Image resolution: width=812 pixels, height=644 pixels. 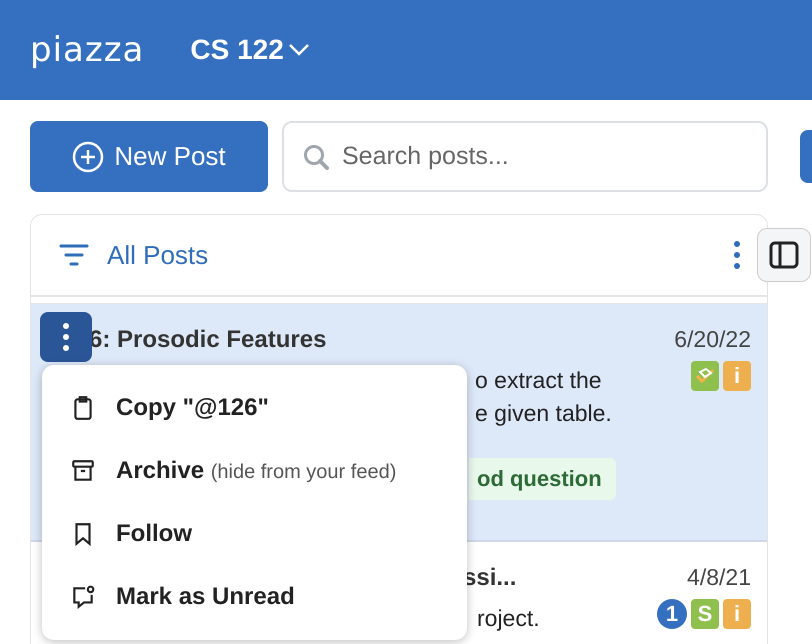 What do you see at coordinates (719, 577) in the screenshot?
I see `post-date: 4/8/21` at bounding box center [719, 577].